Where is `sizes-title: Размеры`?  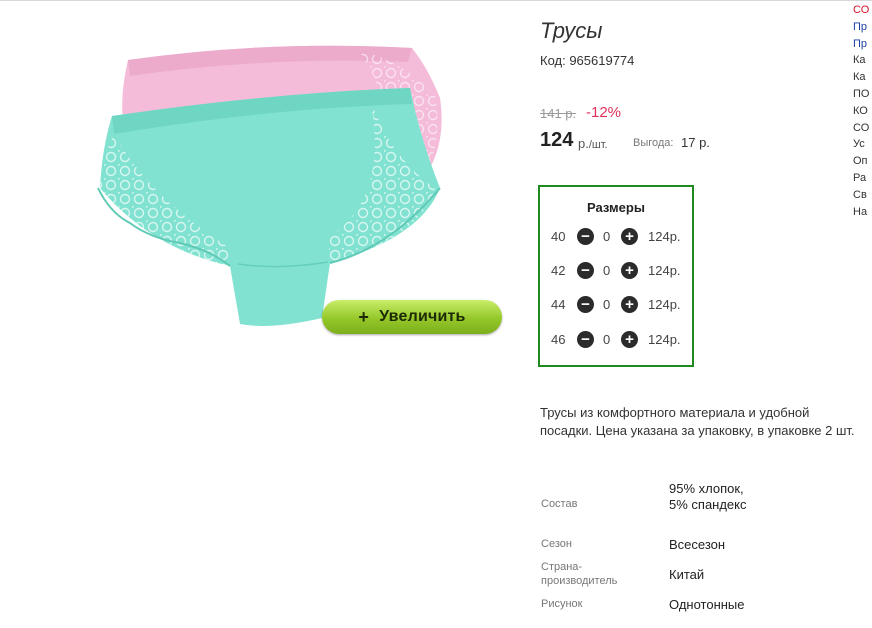 sizes-title: Размеры is located at coordinates (616, 207).